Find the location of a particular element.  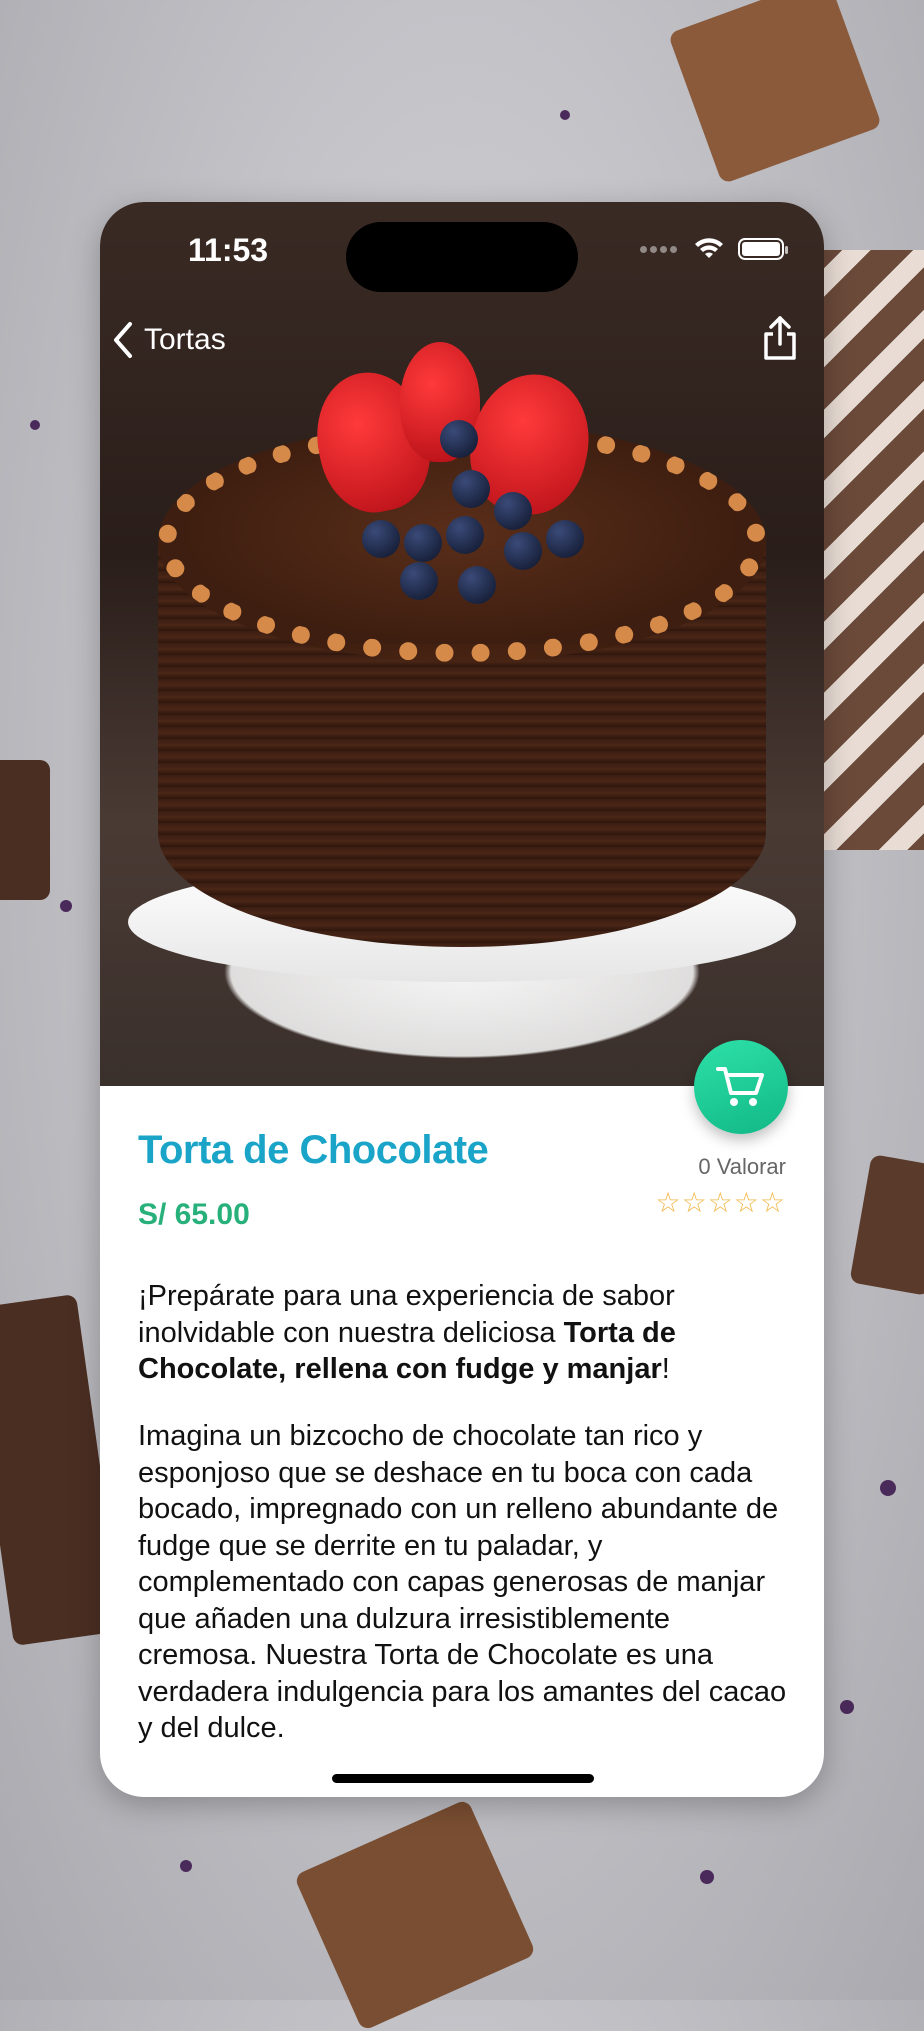

chevron-left-icon is located at coordinates (123, 340).